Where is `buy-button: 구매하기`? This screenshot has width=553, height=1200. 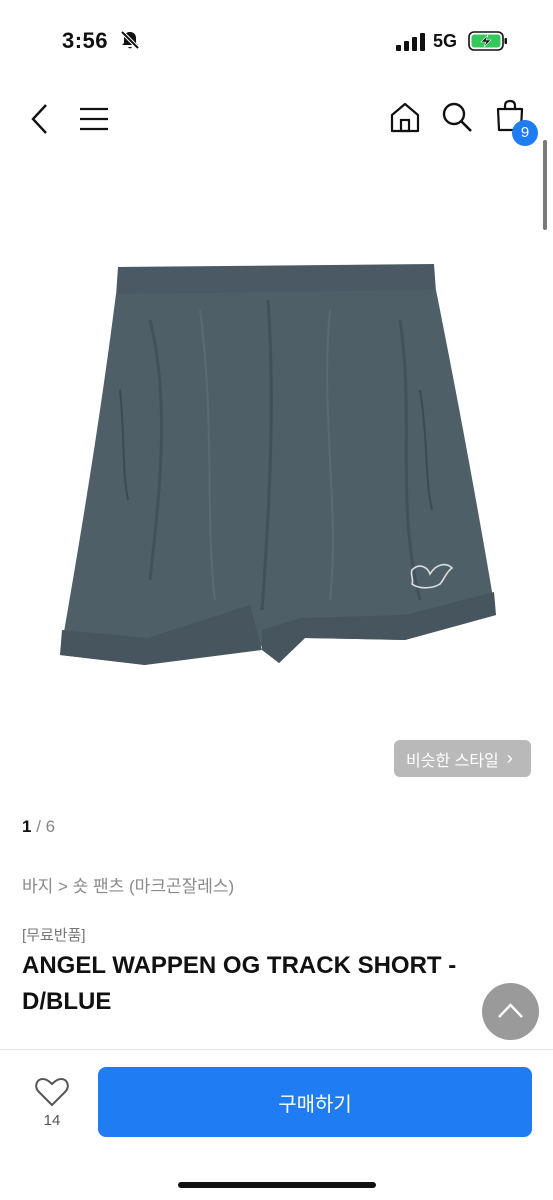 buy-button: 구매하기 is located at coordinates (315, 1102).